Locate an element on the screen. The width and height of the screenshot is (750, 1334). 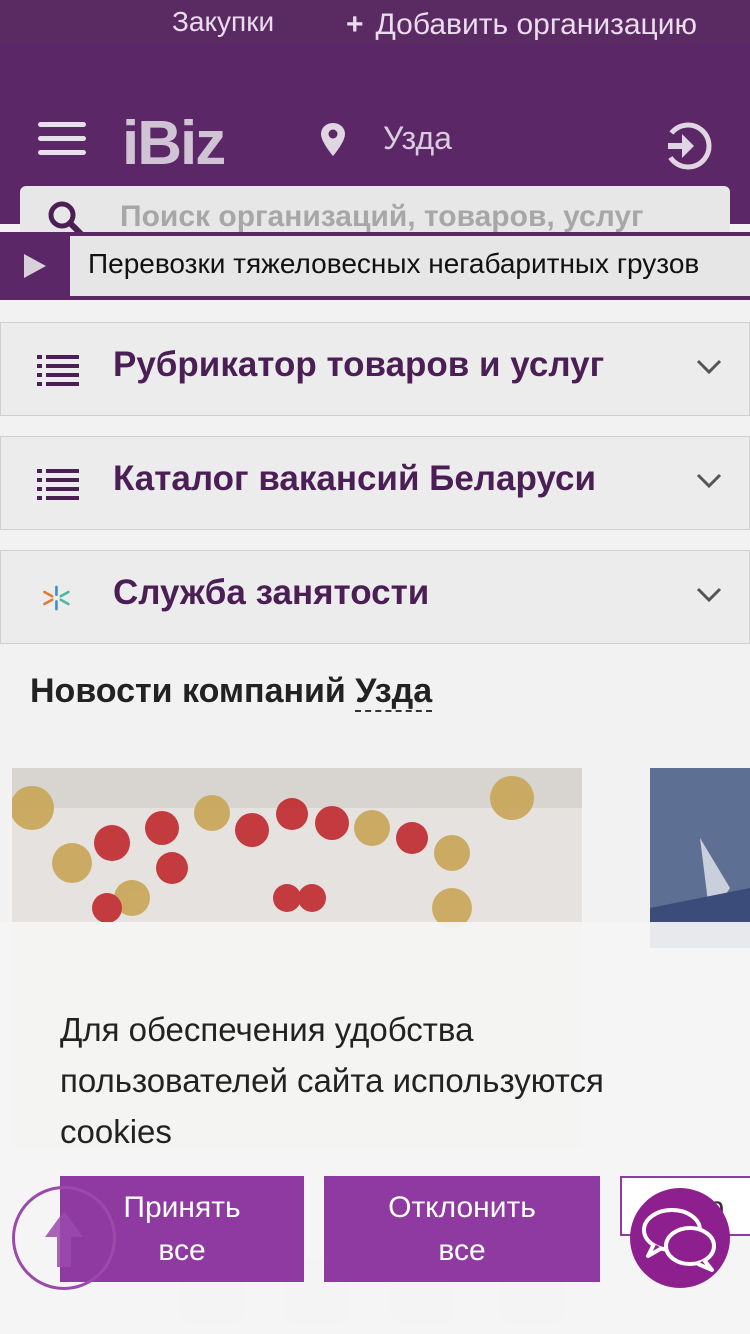
arrow-up-icon is located at coordinates (64, 1239).